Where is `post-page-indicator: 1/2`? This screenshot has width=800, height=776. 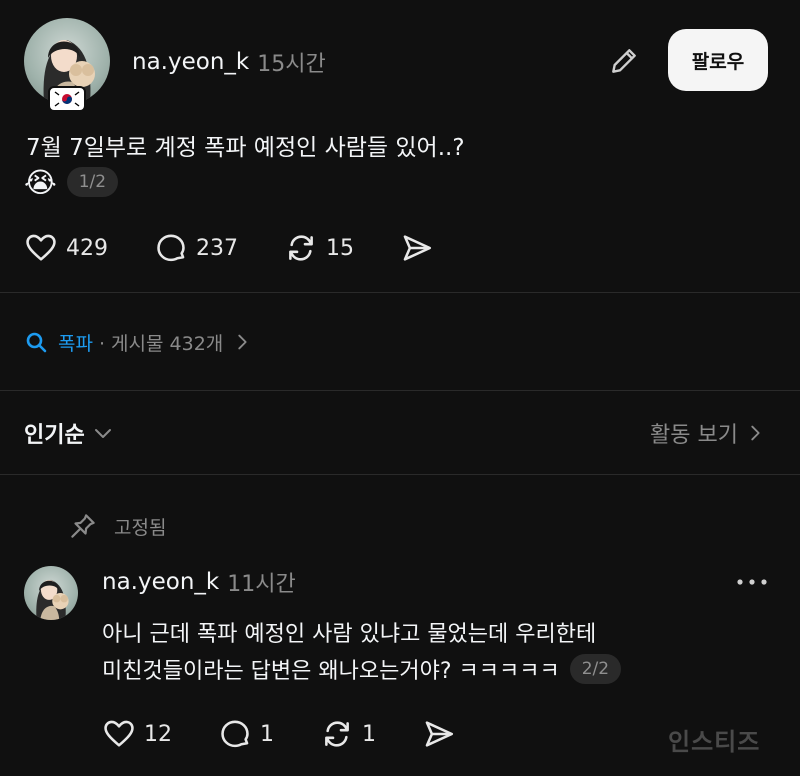 post-page-indicator: 1/2 is located at coordinates (92, 182).